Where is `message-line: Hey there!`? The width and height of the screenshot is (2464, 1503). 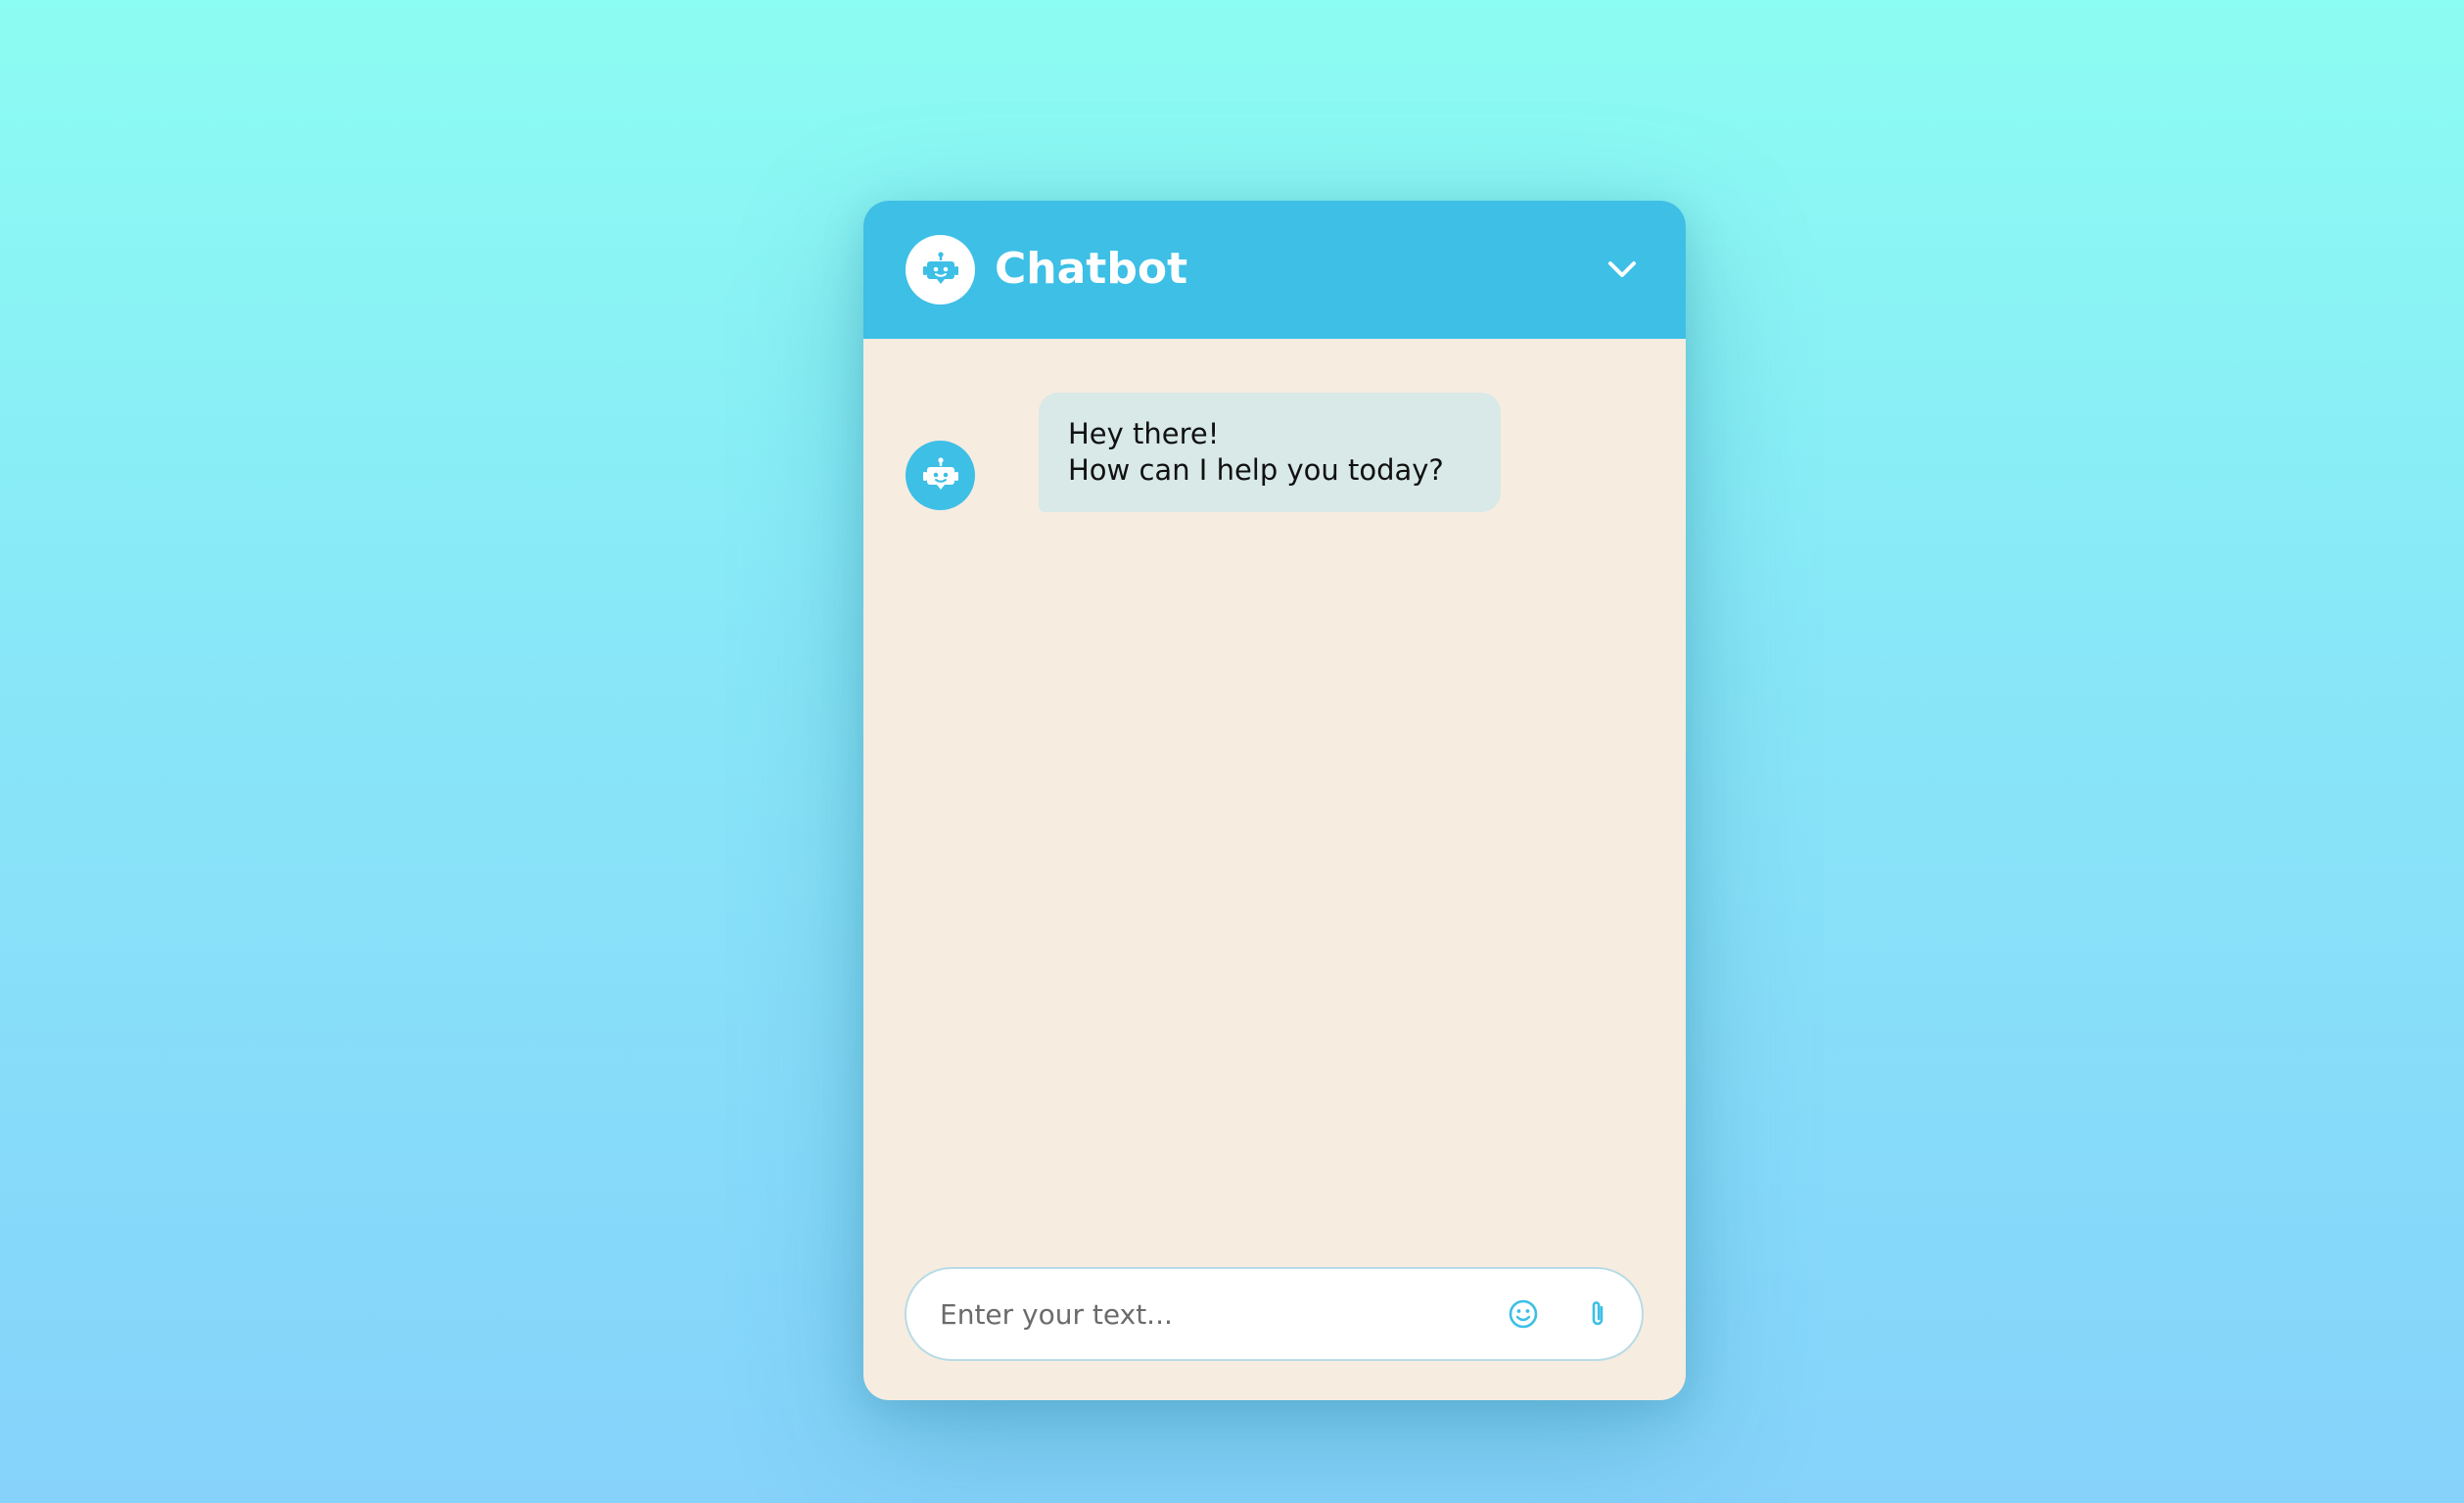 message-line: Hey there! is located at coordinates (1144, 433).